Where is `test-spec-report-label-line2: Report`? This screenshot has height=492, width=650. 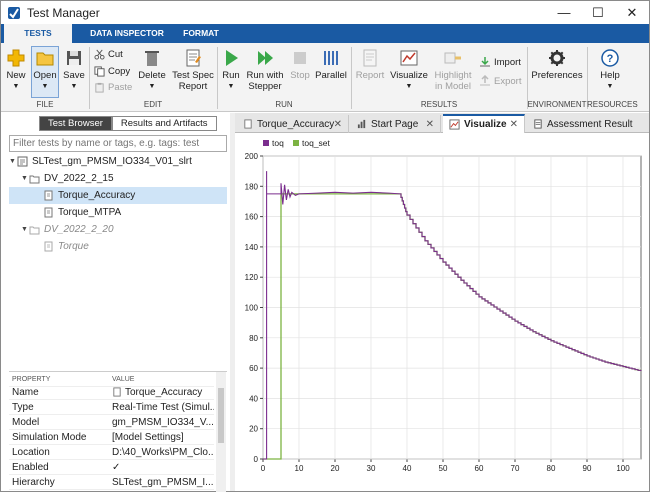
test-spec-report-label-line2: Report is located at coordinates (193, 86).